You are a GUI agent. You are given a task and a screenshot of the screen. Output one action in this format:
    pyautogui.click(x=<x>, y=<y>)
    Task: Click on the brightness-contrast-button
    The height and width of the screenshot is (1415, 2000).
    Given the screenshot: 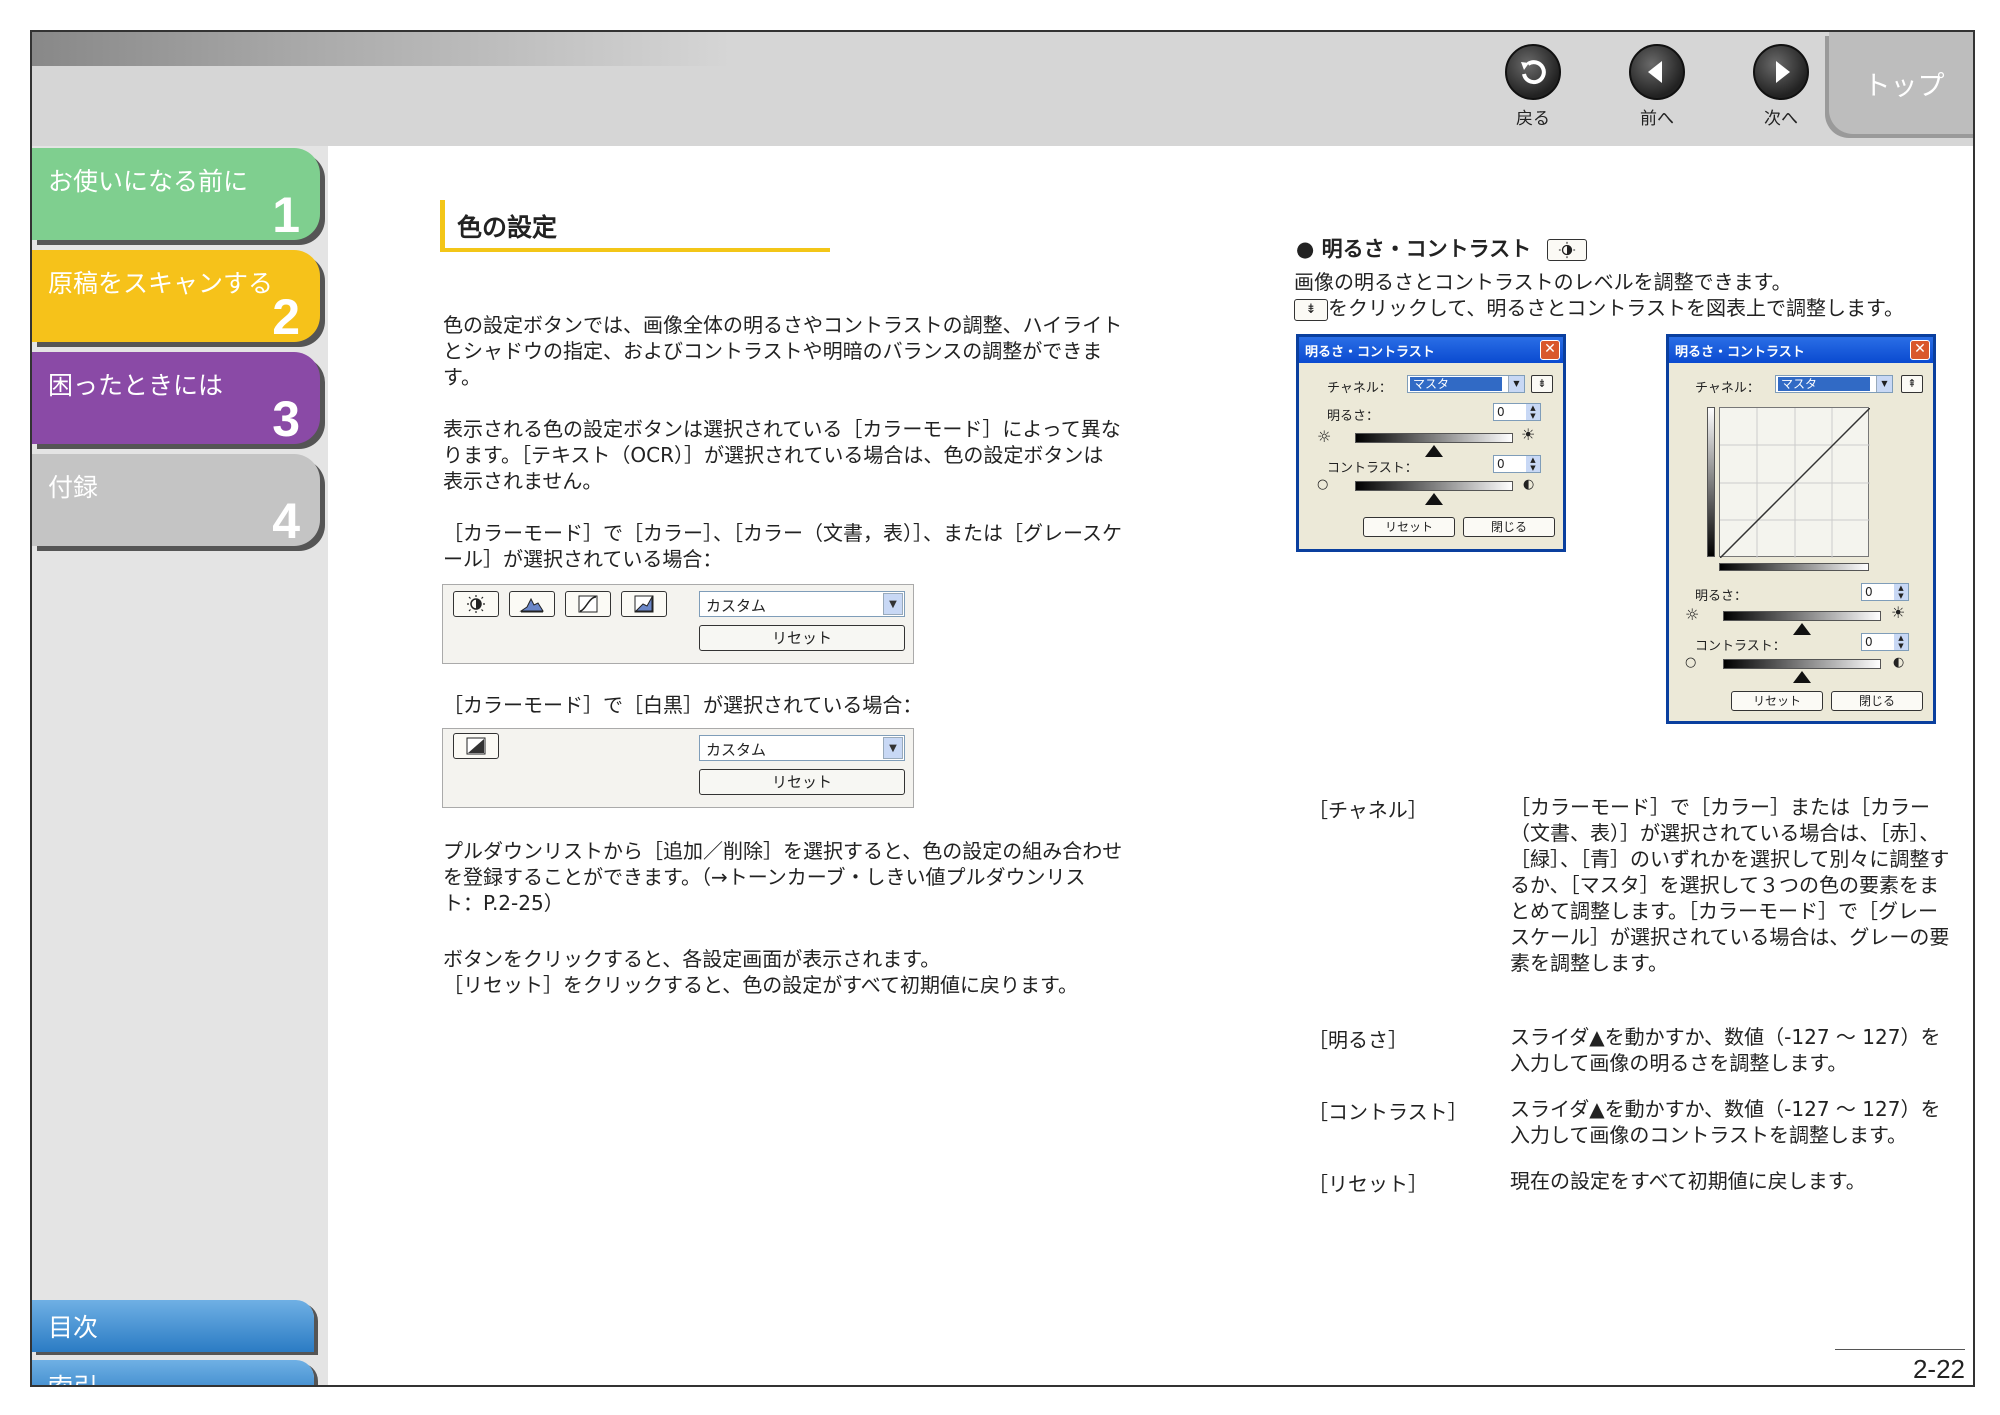 What is the action you would take?
    pyautogui.click(x=476, y=604)
    